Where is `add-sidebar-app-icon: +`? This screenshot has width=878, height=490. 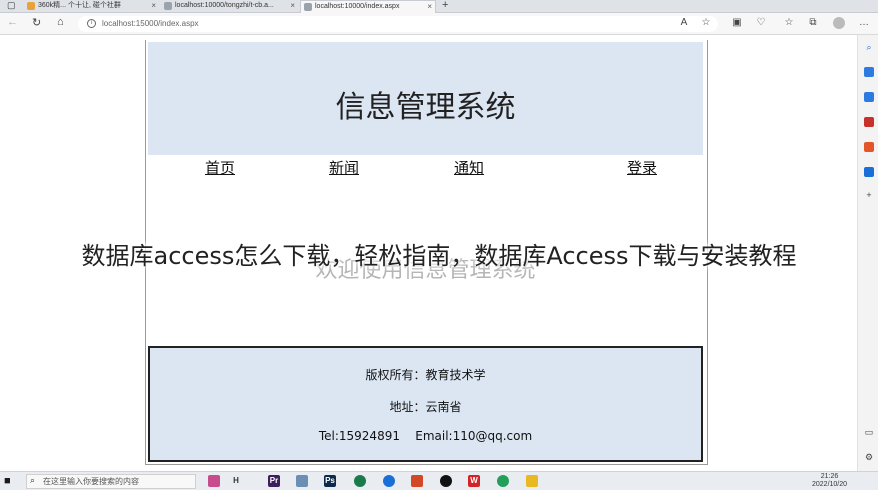
add-sidebar-app-icon: + is located at coordinates (869, 195).